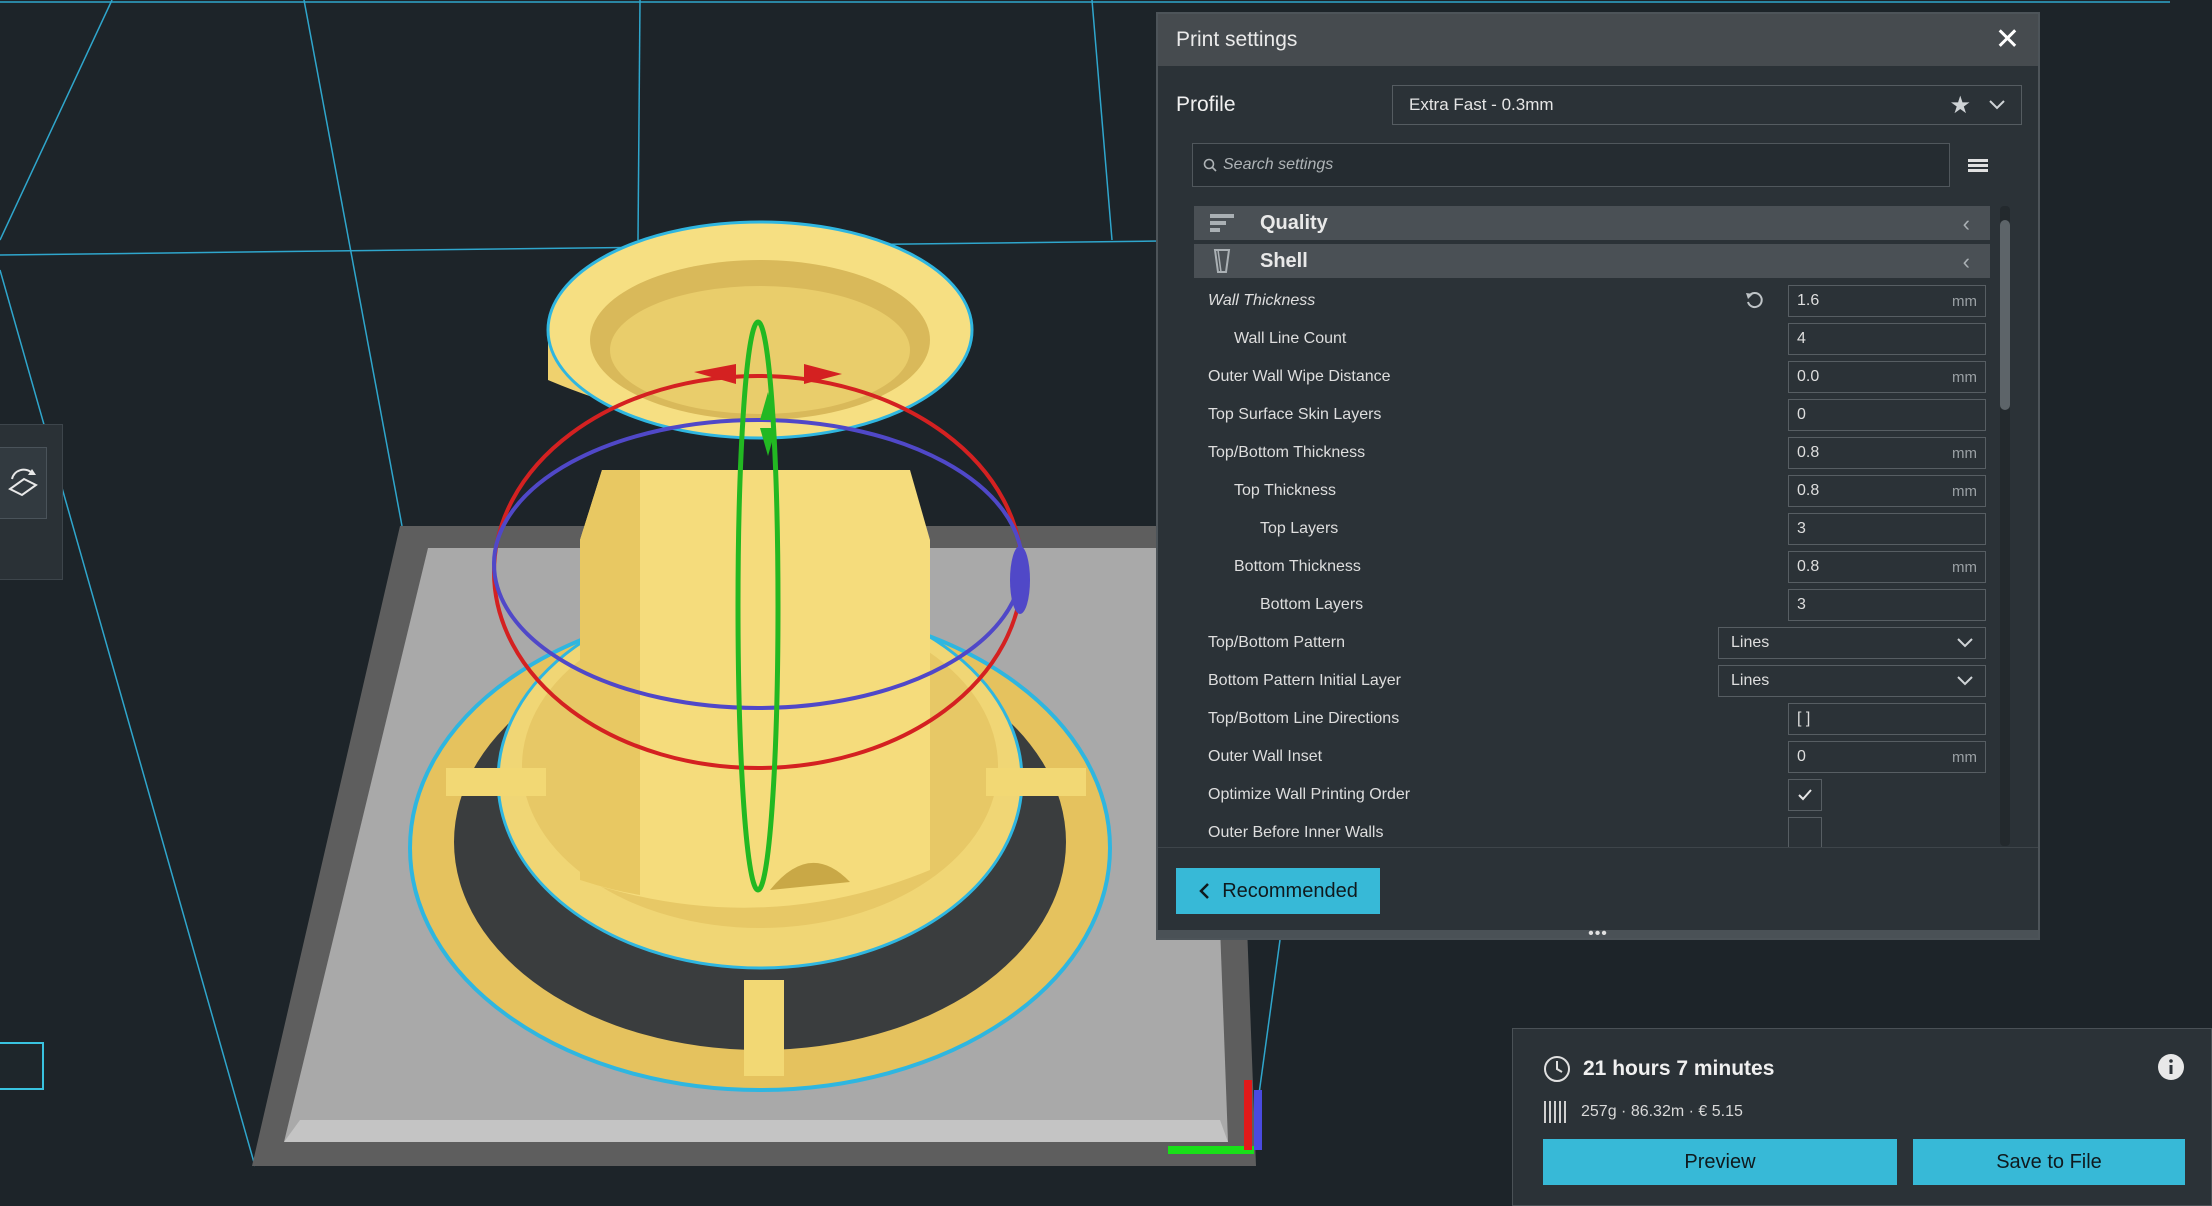 The height and width of the screenshot is (1206, 2212). I want to click on rotate-tool-icon, so click(23, 482).